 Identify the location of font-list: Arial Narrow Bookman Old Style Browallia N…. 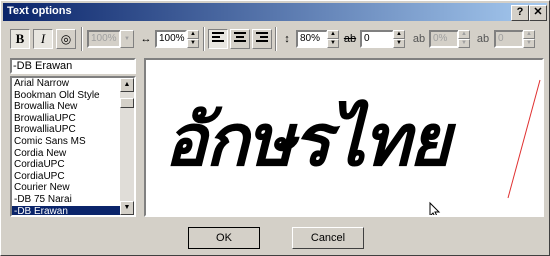
(73, 146).